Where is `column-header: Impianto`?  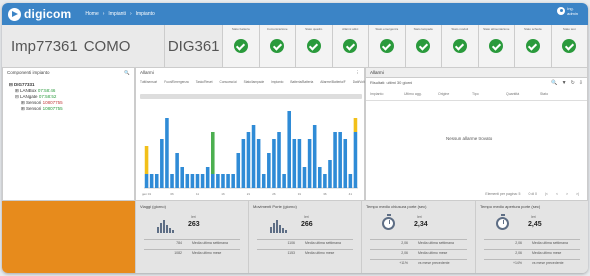
column-header: Impianto is located at coordinates (387, 94).